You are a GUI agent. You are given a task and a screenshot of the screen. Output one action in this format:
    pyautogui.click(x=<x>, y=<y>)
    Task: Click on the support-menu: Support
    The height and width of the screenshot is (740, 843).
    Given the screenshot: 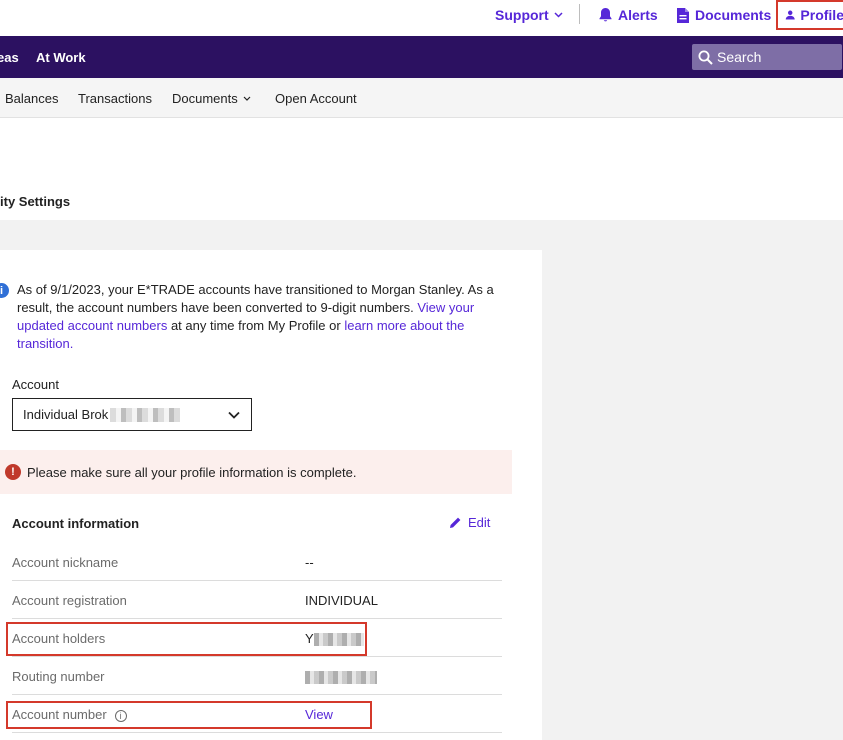 What is the action you would take?
    pyautogui.click(x=531, y=15)
    